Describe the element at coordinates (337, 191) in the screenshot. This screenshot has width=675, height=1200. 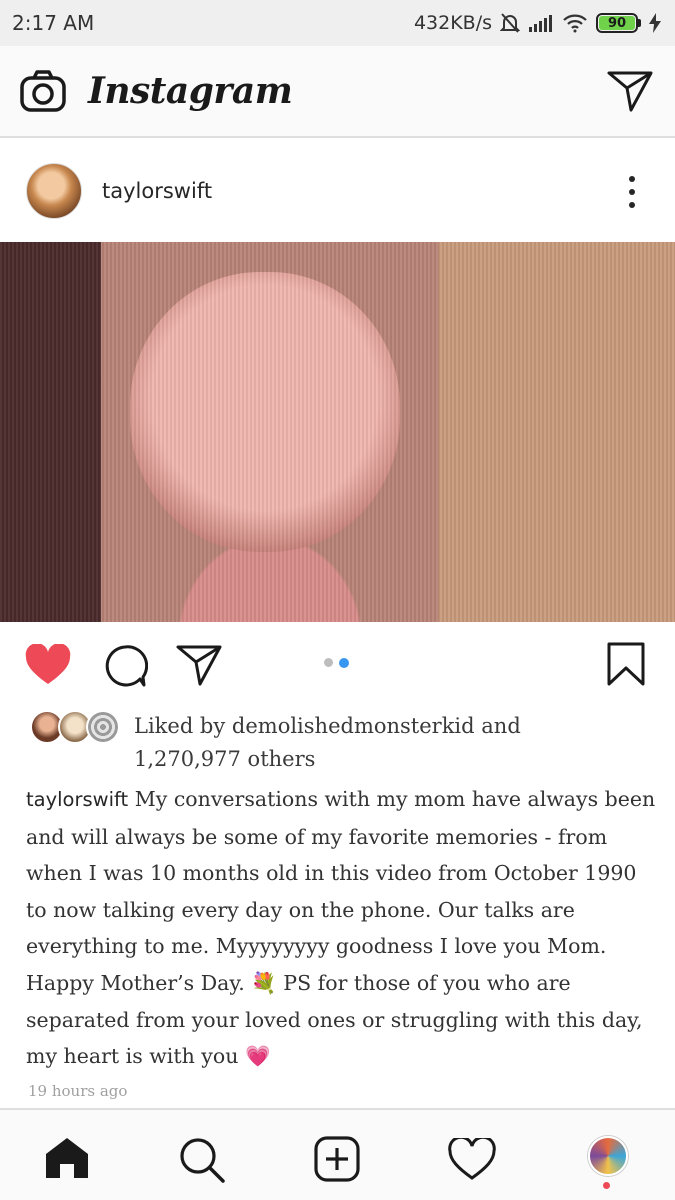
I see `post-header: taylorswift` at that location.